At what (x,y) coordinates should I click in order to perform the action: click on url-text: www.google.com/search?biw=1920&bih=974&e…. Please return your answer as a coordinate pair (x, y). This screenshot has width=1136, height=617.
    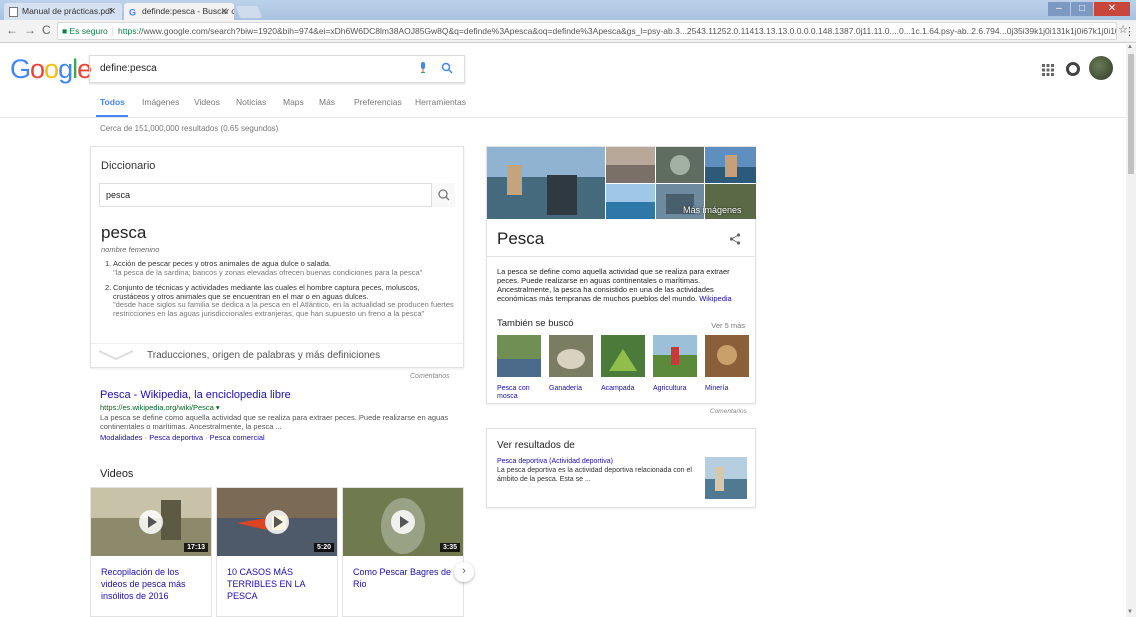
    Looking at the image, I should click on (630, 31).